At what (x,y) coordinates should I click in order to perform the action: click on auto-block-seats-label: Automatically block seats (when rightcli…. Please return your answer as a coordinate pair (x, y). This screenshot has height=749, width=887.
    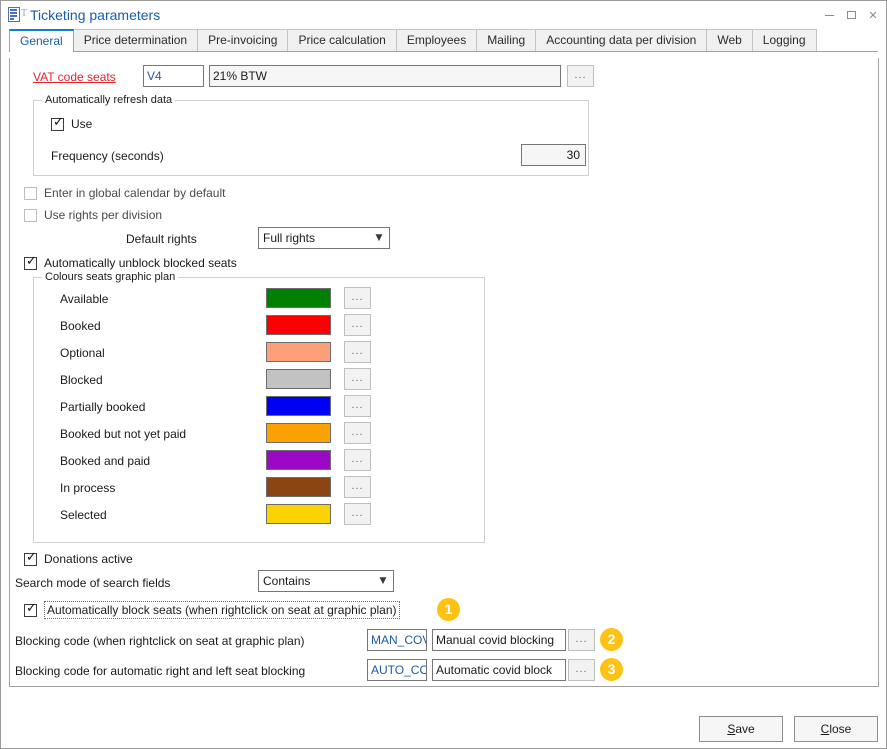
    Looking at the image, I should click on (222, 610).